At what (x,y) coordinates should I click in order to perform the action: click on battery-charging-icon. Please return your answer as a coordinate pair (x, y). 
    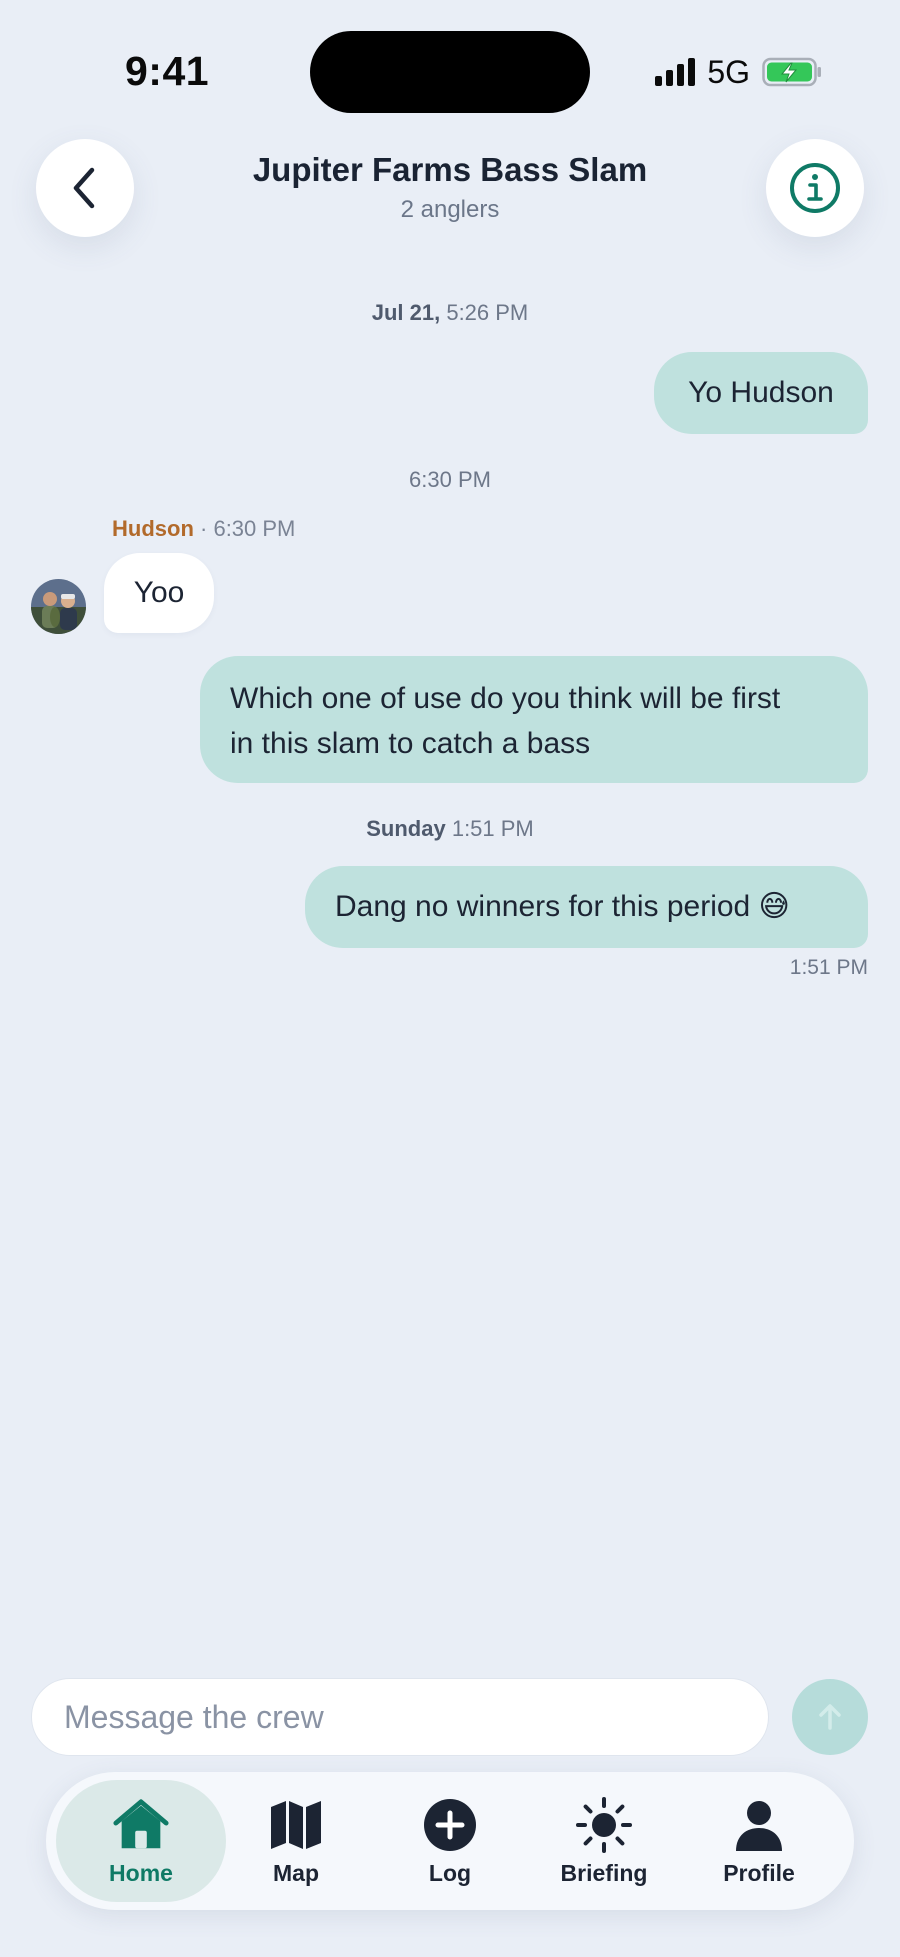
    Looking at the image, I should click on (791, 72).